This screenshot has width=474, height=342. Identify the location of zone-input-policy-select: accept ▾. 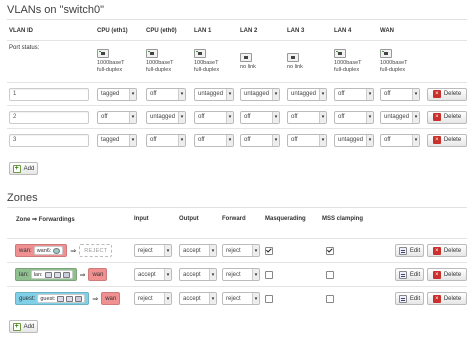
(153, 274).